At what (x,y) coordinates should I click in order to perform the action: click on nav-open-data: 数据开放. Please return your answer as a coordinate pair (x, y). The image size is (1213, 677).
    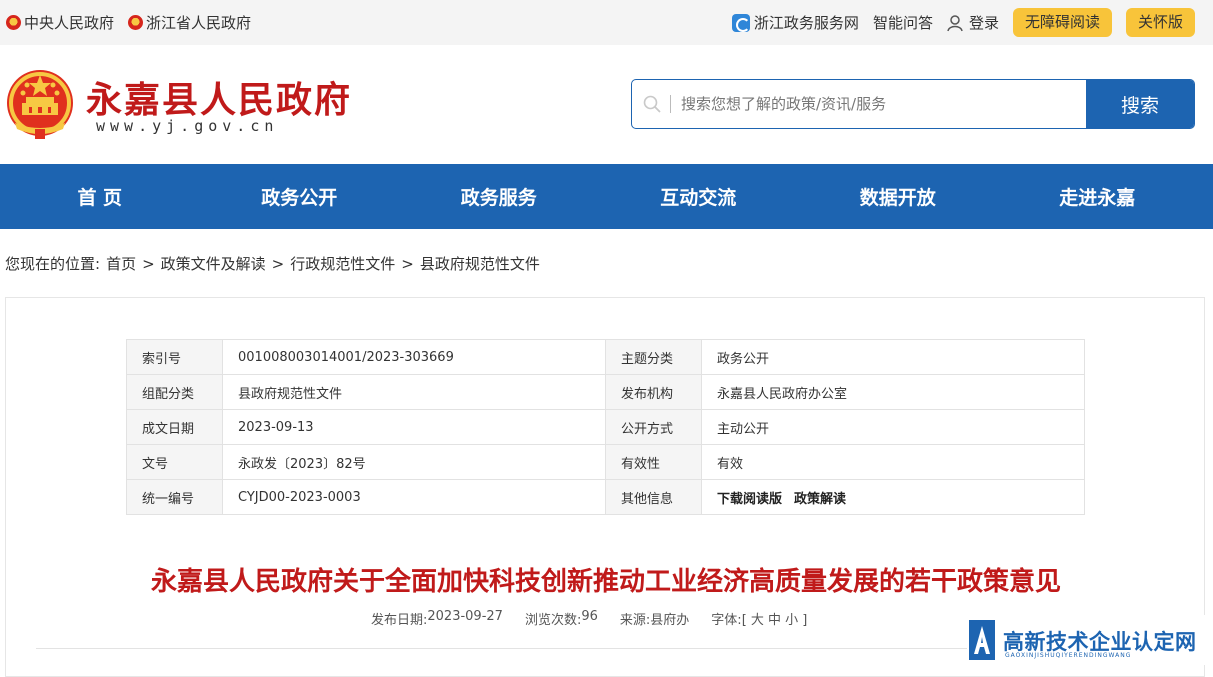
    Looking at the image, I should click on (898, 196).